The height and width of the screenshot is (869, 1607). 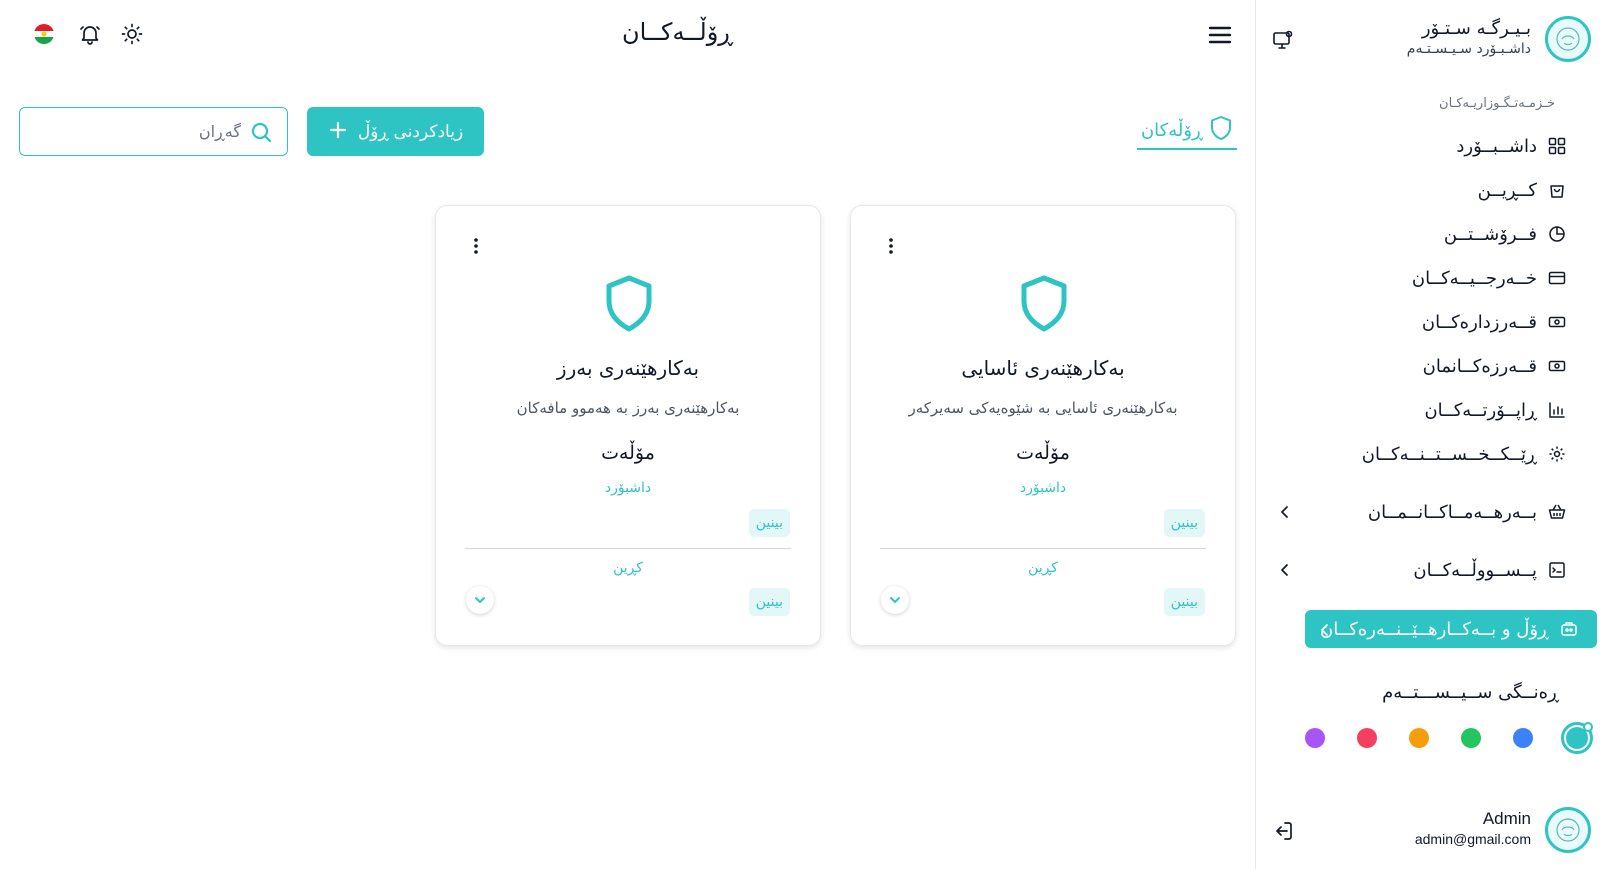 What do you see at coordinates (1507, 190) in the screenshot?
I see `sidebar-item-label: کــڕیــن` at bounding box center [1507, 190].